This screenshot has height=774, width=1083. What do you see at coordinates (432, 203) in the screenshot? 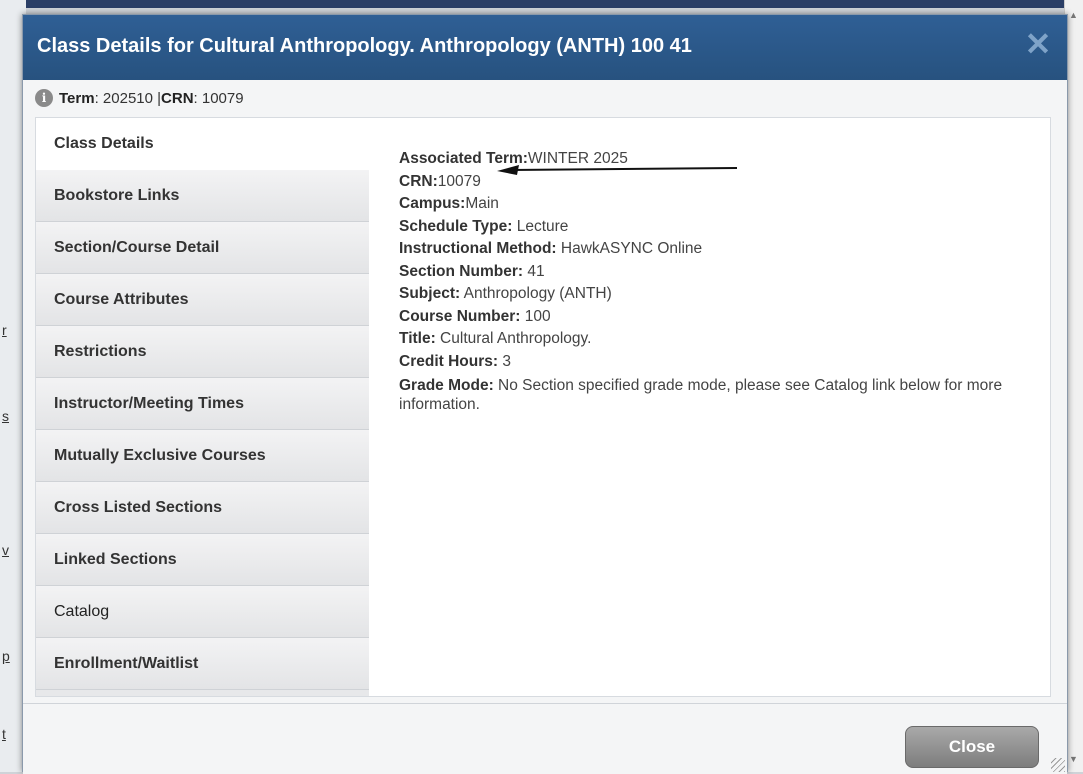
I see `detail-label: Campus:` at bounding box center [432, 203].